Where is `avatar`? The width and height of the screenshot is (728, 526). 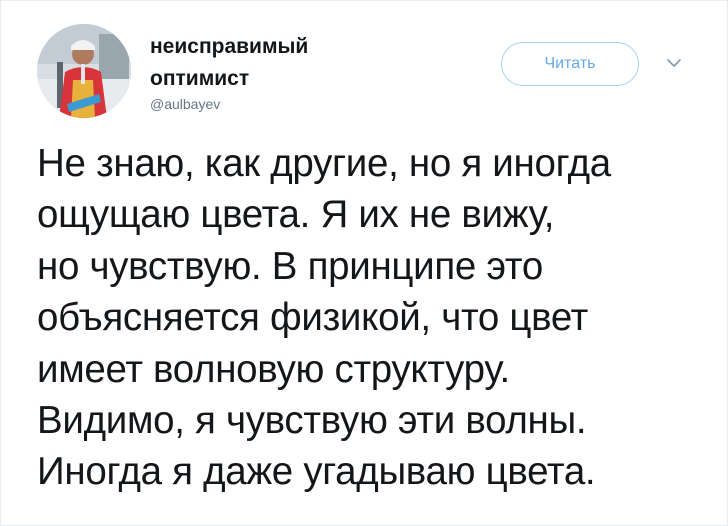
avatar is located at coordinates (84, 71).